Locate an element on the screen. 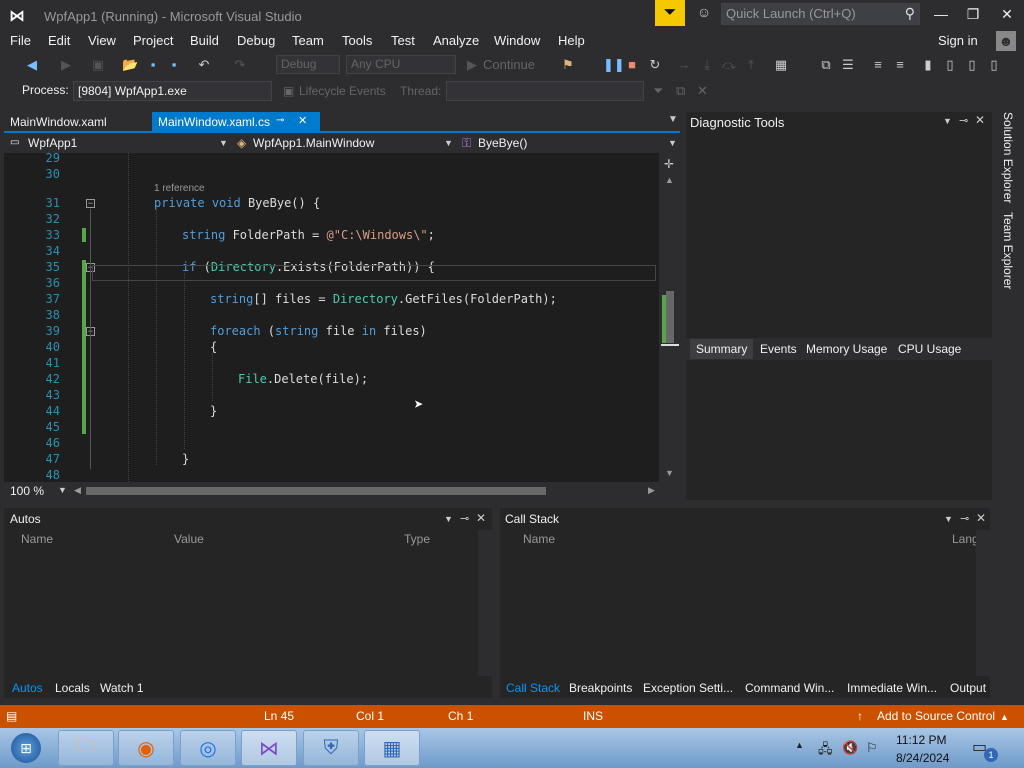  indent-icon: ≡ is located at coordinates (900, 65).